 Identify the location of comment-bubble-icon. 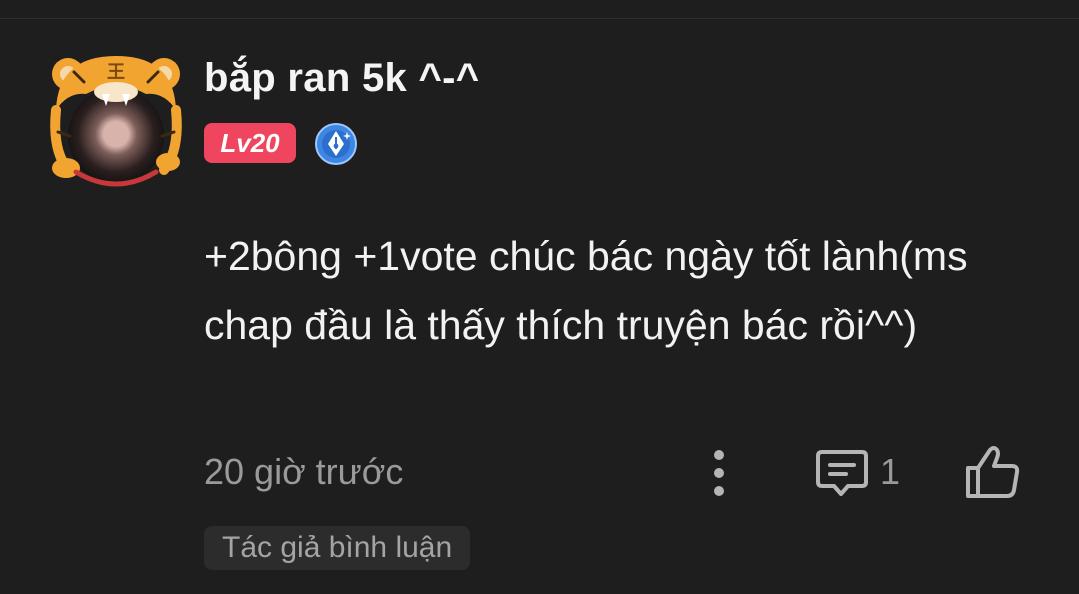
(842, 473).